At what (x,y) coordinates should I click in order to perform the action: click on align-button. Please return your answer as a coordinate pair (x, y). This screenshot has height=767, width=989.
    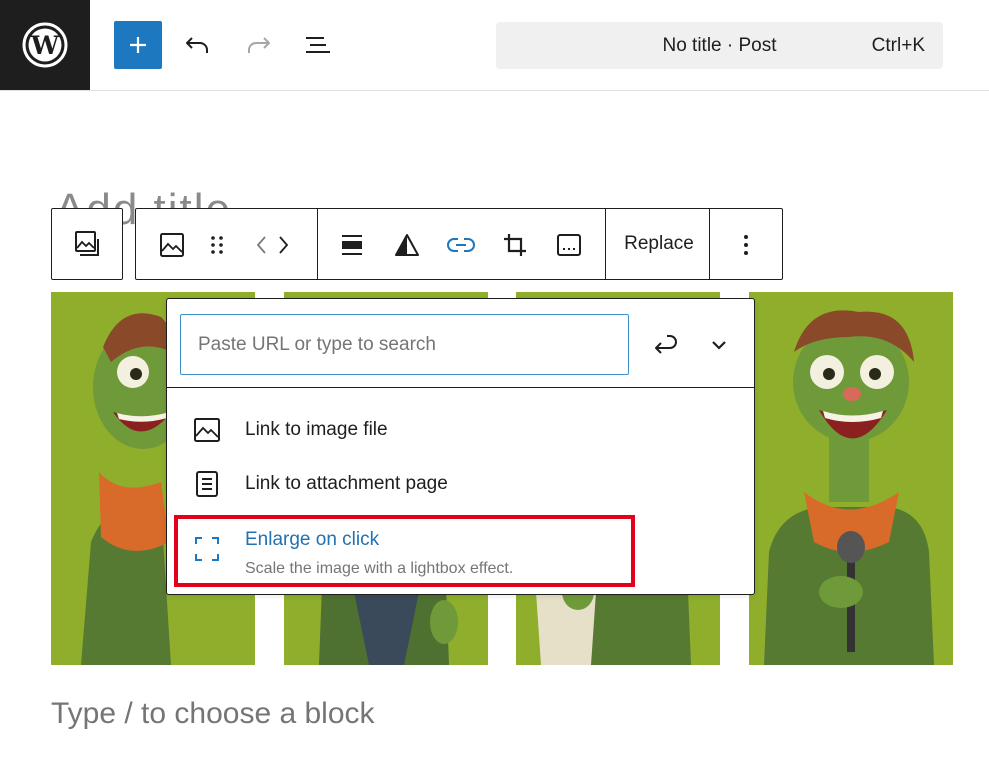
    Looking at the image, I should click on (352, 245).